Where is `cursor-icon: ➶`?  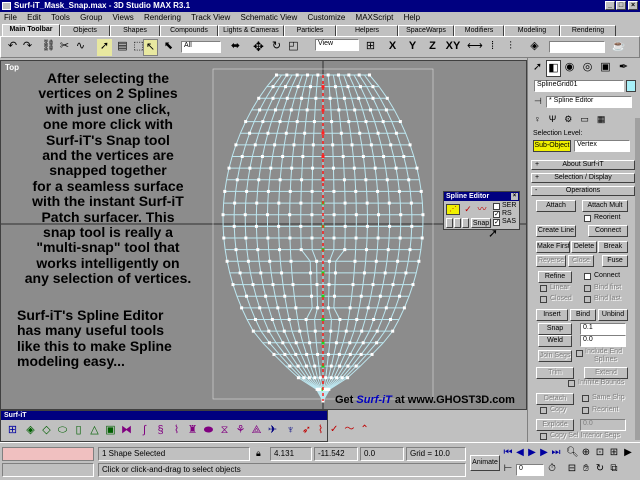 cursor-icon: ➶ is located at coordinates (306, 430).